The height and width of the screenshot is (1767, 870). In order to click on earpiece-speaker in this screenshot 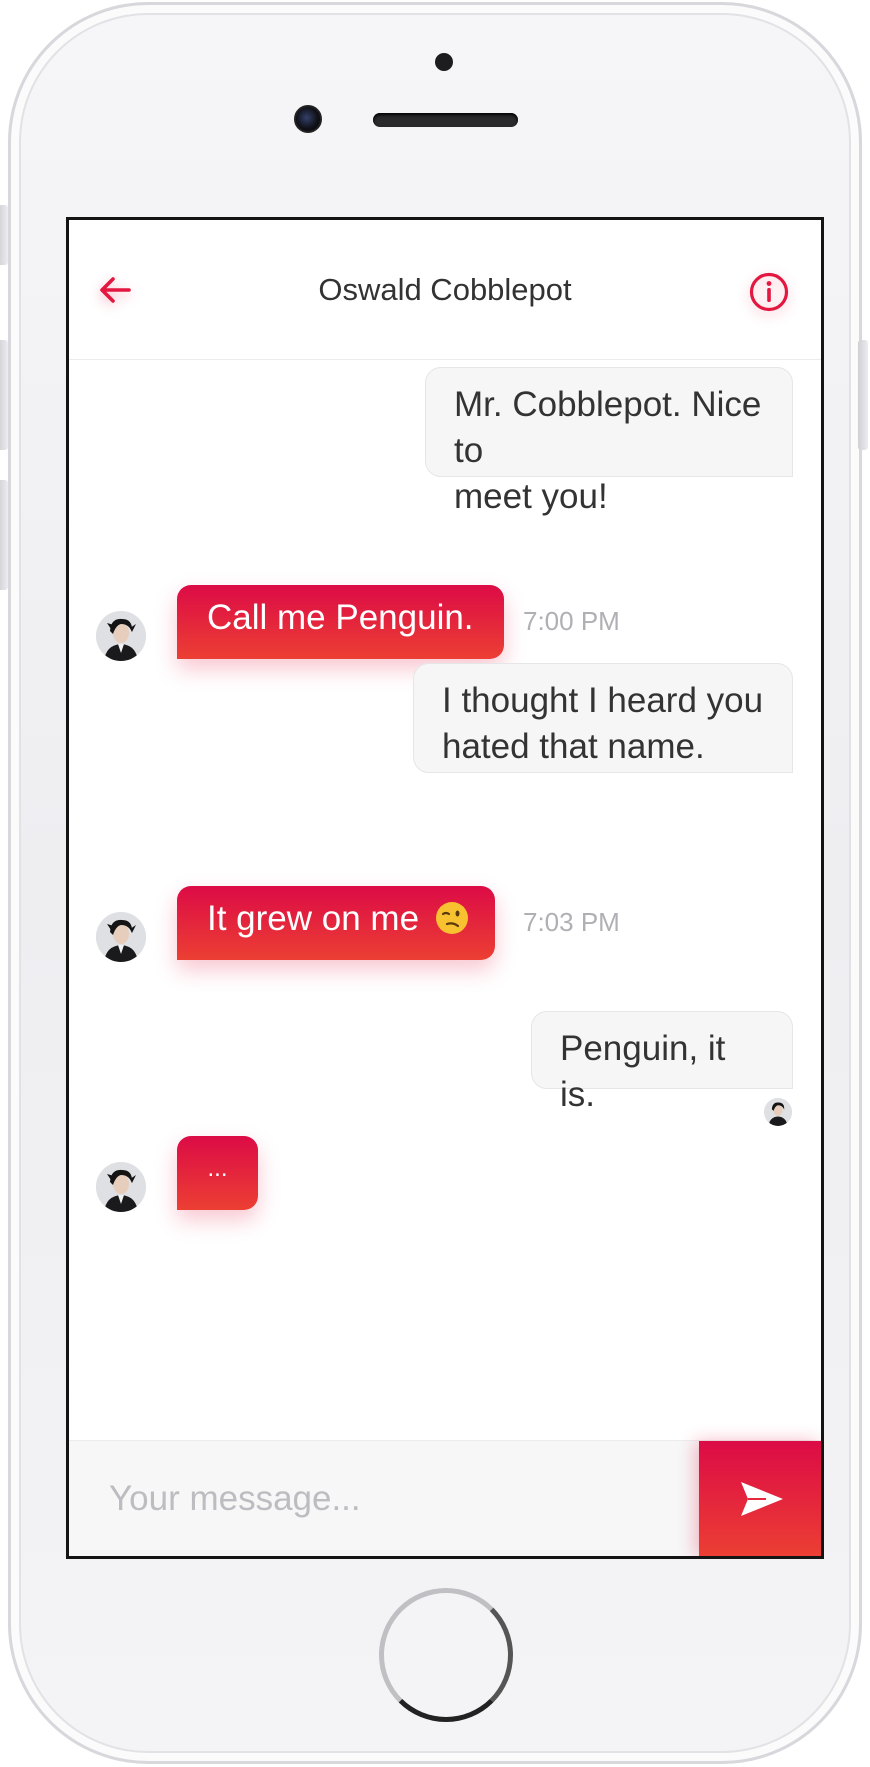, I will do `click(445, 120)`.